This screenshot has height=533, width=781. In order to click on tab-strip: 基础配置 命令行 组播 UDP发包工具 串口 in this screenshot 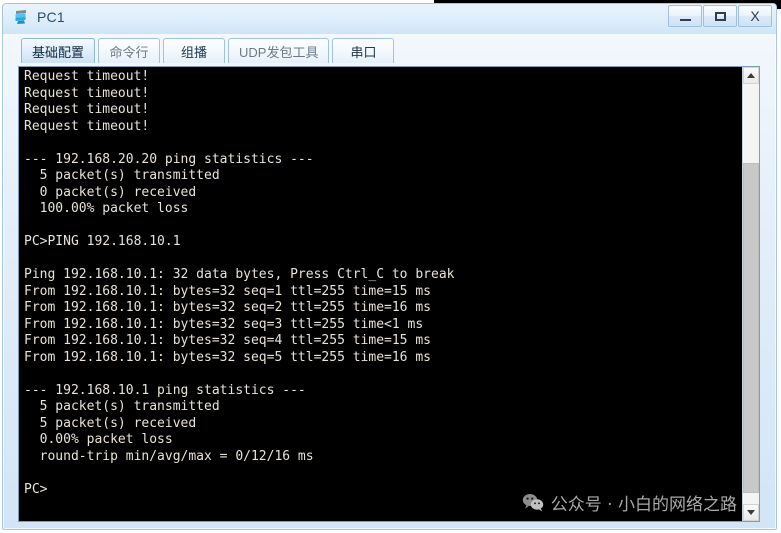, I will do `click(389, 49)`.